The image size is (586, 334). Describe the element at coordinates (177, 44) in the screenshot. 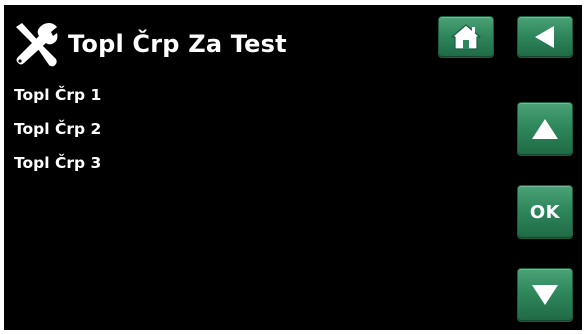

I see `page-title: Topl Črp Za Test` at that location.